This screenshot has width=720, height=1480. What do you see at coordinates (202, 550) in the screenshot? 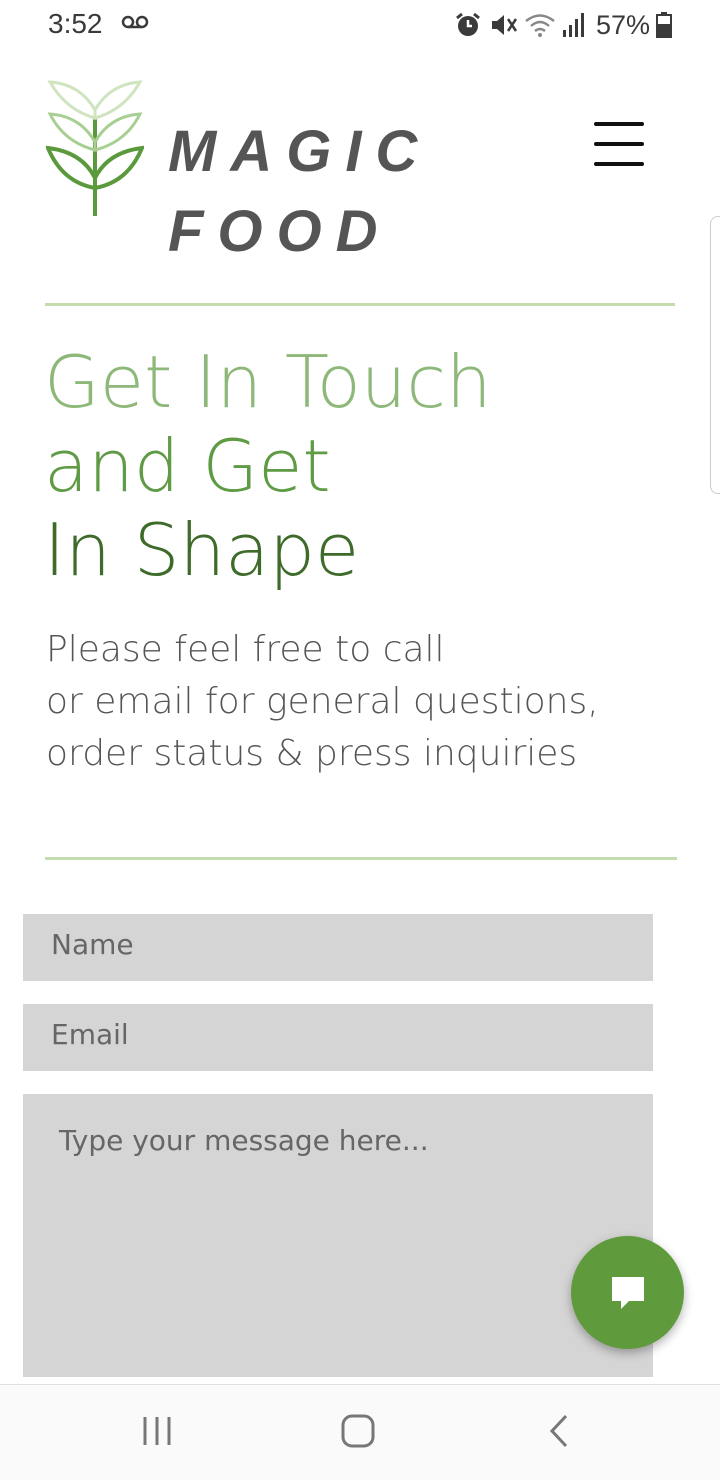
I see `heading-line-3: In Shape` at bounding box center [202, 550].